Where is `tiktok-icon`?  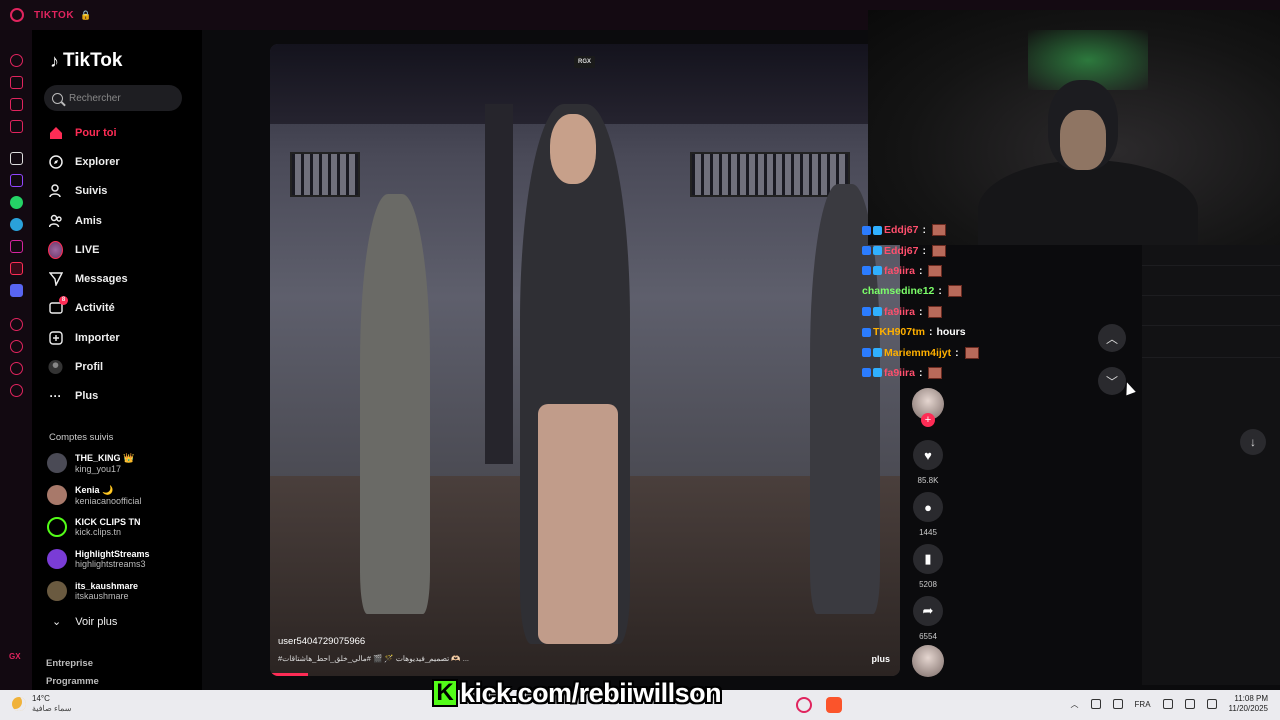 tiktok-icon is located at coordinates (16, 268).